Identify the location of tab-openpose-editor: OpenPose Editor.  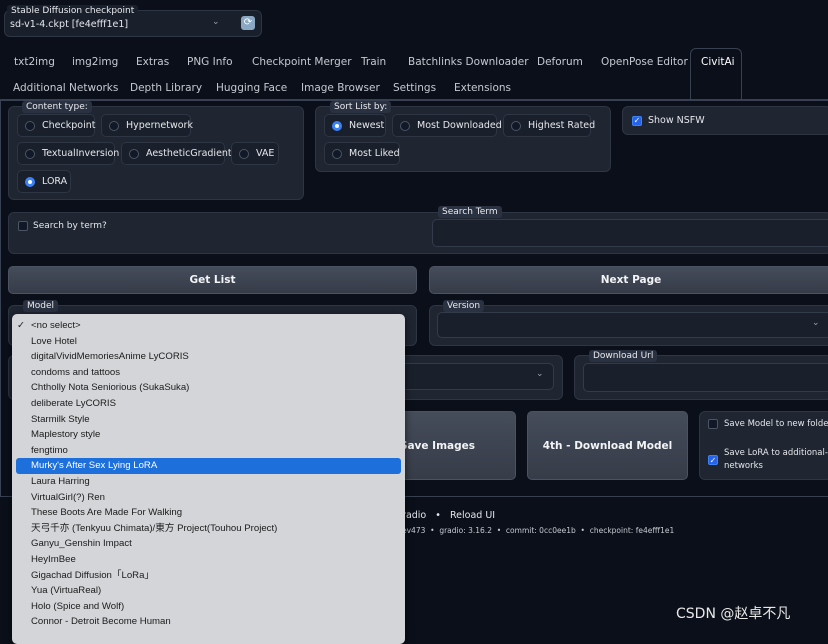
(644, 62).